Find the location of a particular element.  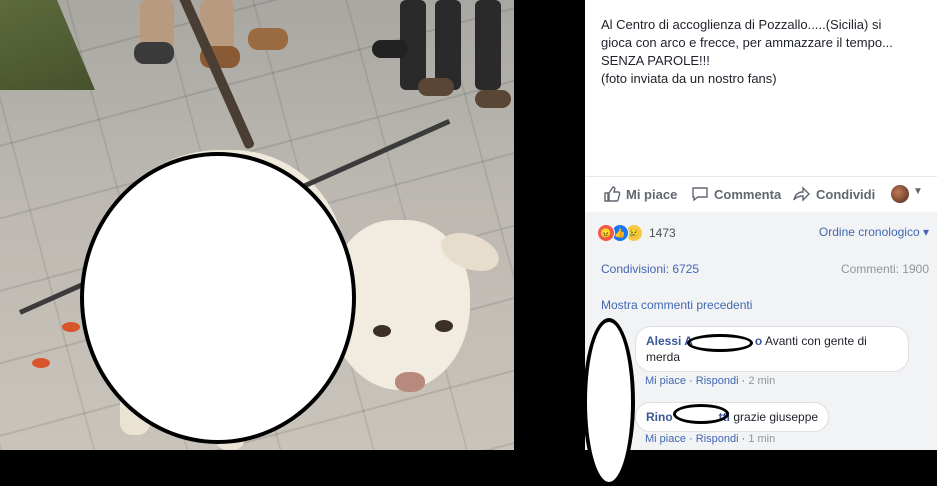

like-label: Mi piace is located at coordinates (652, 194).